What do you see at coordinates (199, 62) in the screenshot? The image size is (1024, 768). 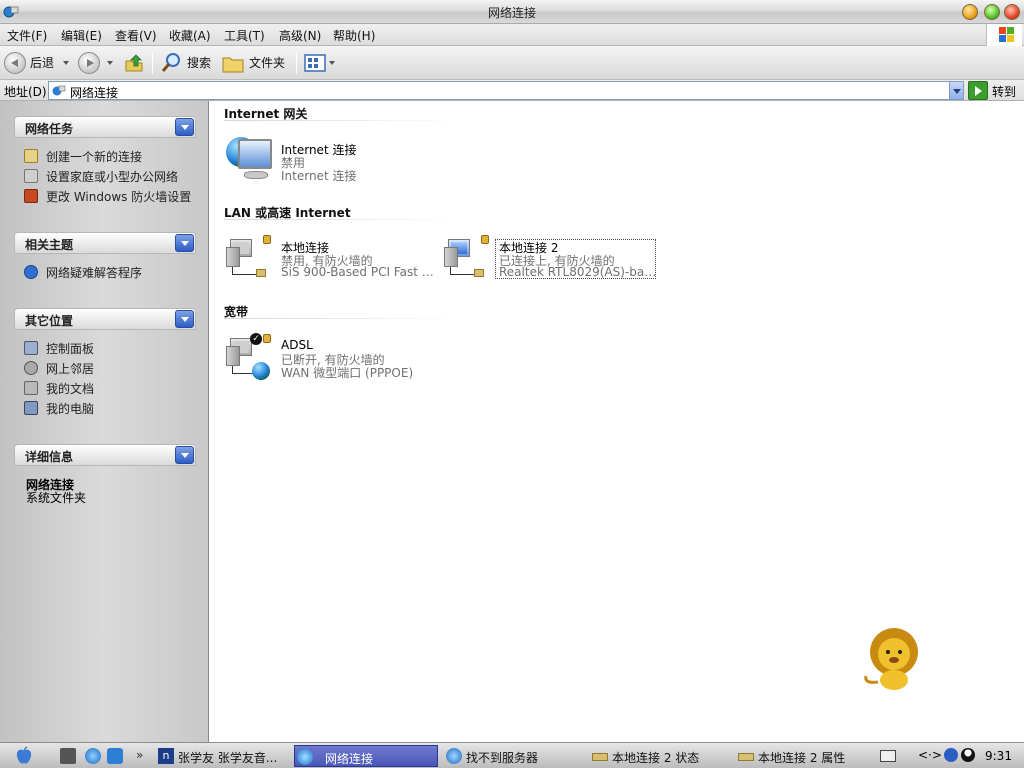 I see `search-button: 搜索` at bounding box center [199, 62].